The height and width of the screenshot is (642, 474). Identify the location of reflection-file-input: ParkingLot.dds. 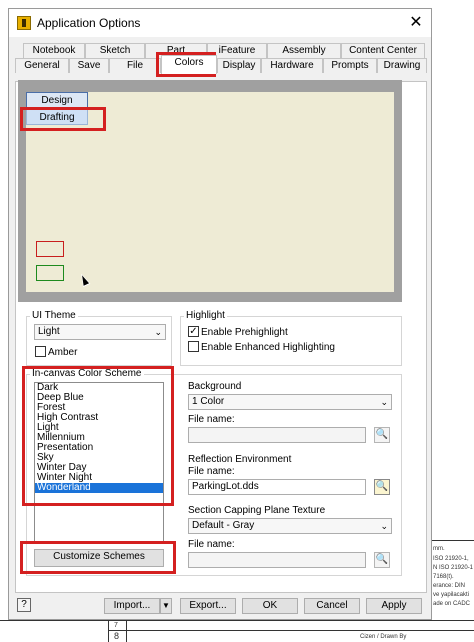
(277, 487).